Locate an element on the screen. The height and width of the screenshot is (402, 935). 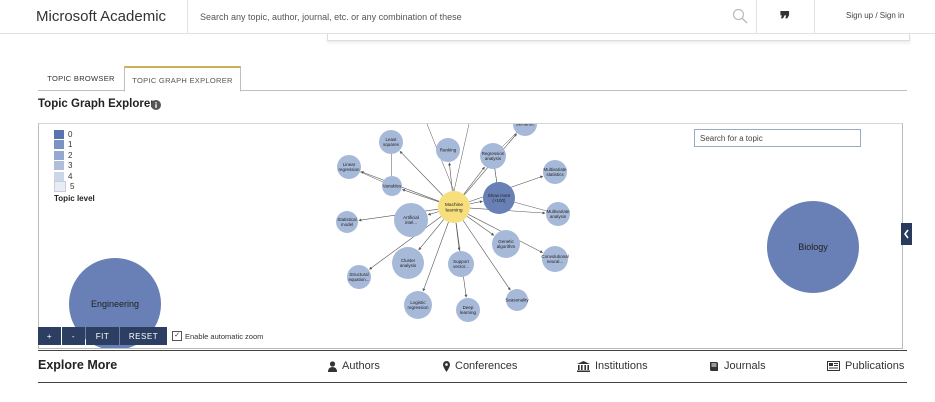
graph-node-label: Engineering is located at coordinates (115, 304).